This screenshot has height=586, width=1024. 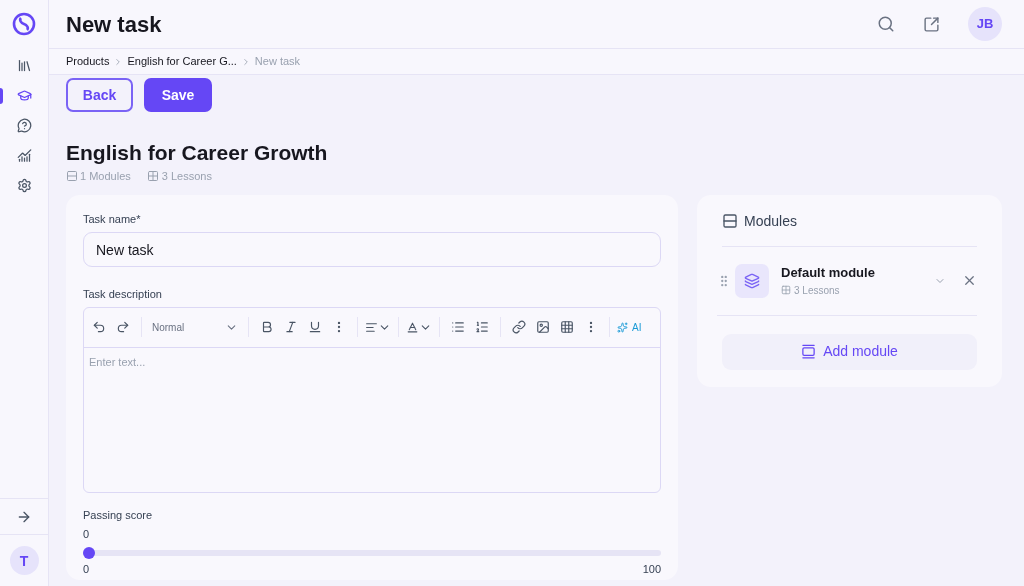 What do you see at coordinates (24, 24) in the screenshot?
I see `logo-icon` at bounding box center [24, 24].